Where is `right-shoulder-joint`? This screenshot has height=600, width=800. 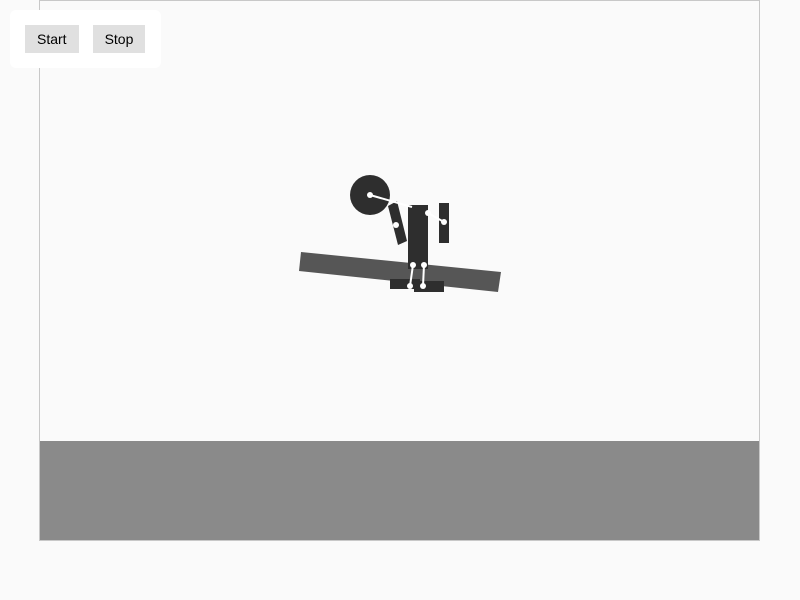 right-shoulder-joint is located at coordinates (428, 213).